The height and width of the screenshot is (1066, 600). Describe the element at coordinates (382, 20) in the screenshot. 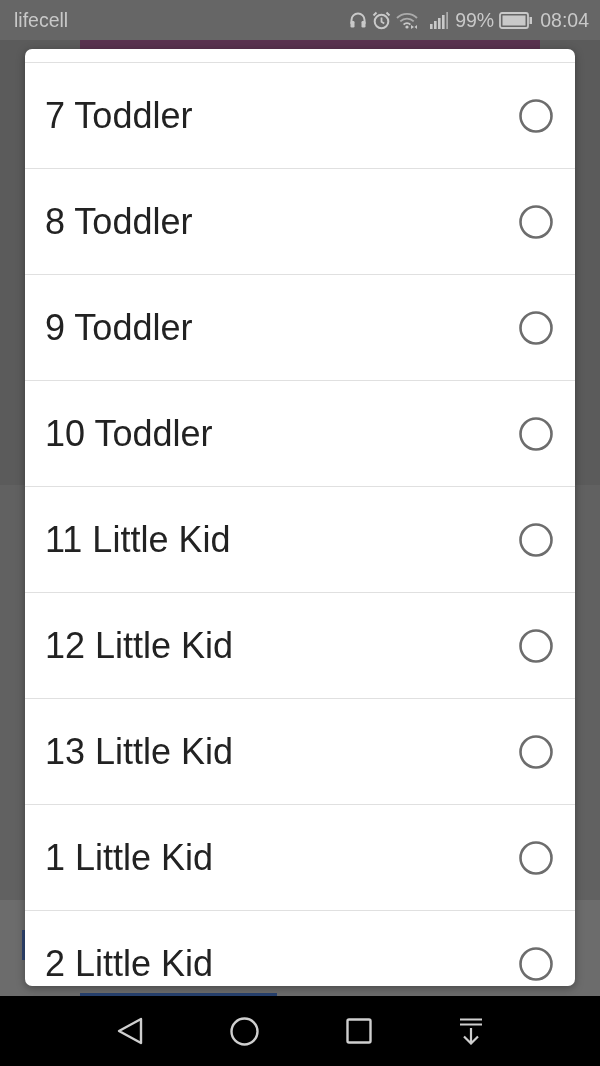

I see `alarm-clock-icon` at that location.